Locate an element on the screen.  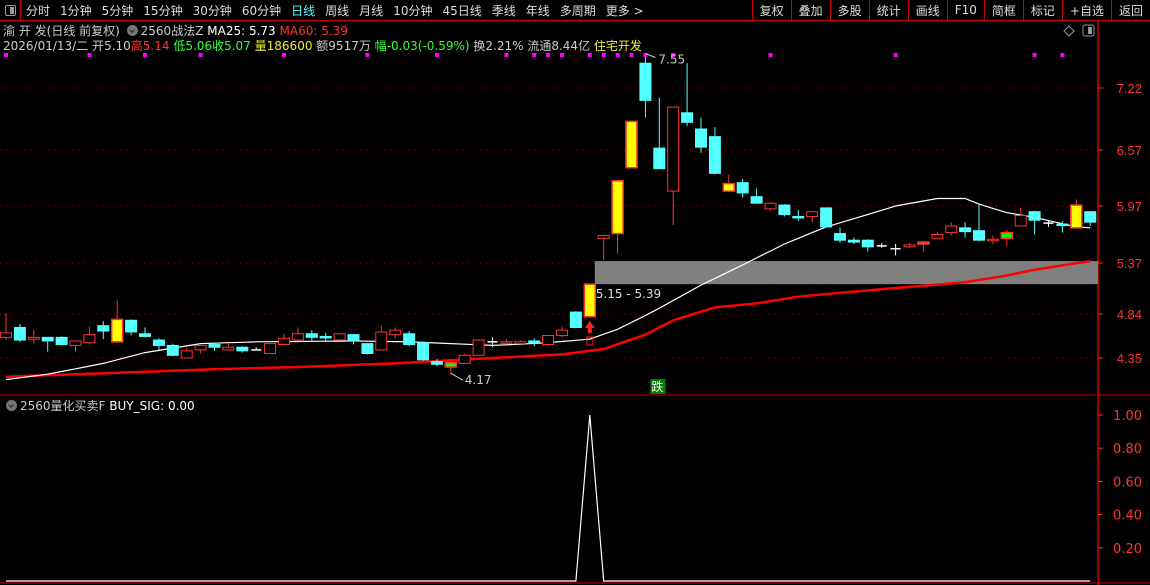
price-tick-label: 4.35 is located at coordinates (1129, 358).